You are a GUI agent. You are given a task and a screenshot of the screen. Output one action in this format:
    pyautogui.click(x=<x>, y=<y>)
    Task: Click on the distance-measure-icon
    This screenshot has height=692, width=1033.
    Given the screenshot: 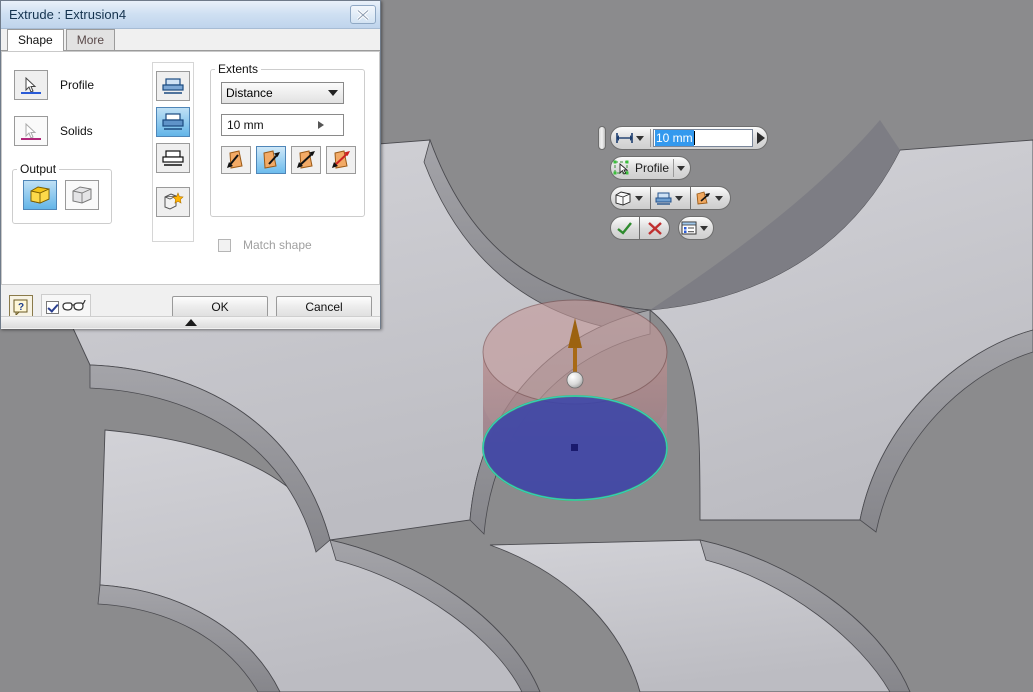 What is the action you would take?
    pyautogui.click(x=624, y=138)
    